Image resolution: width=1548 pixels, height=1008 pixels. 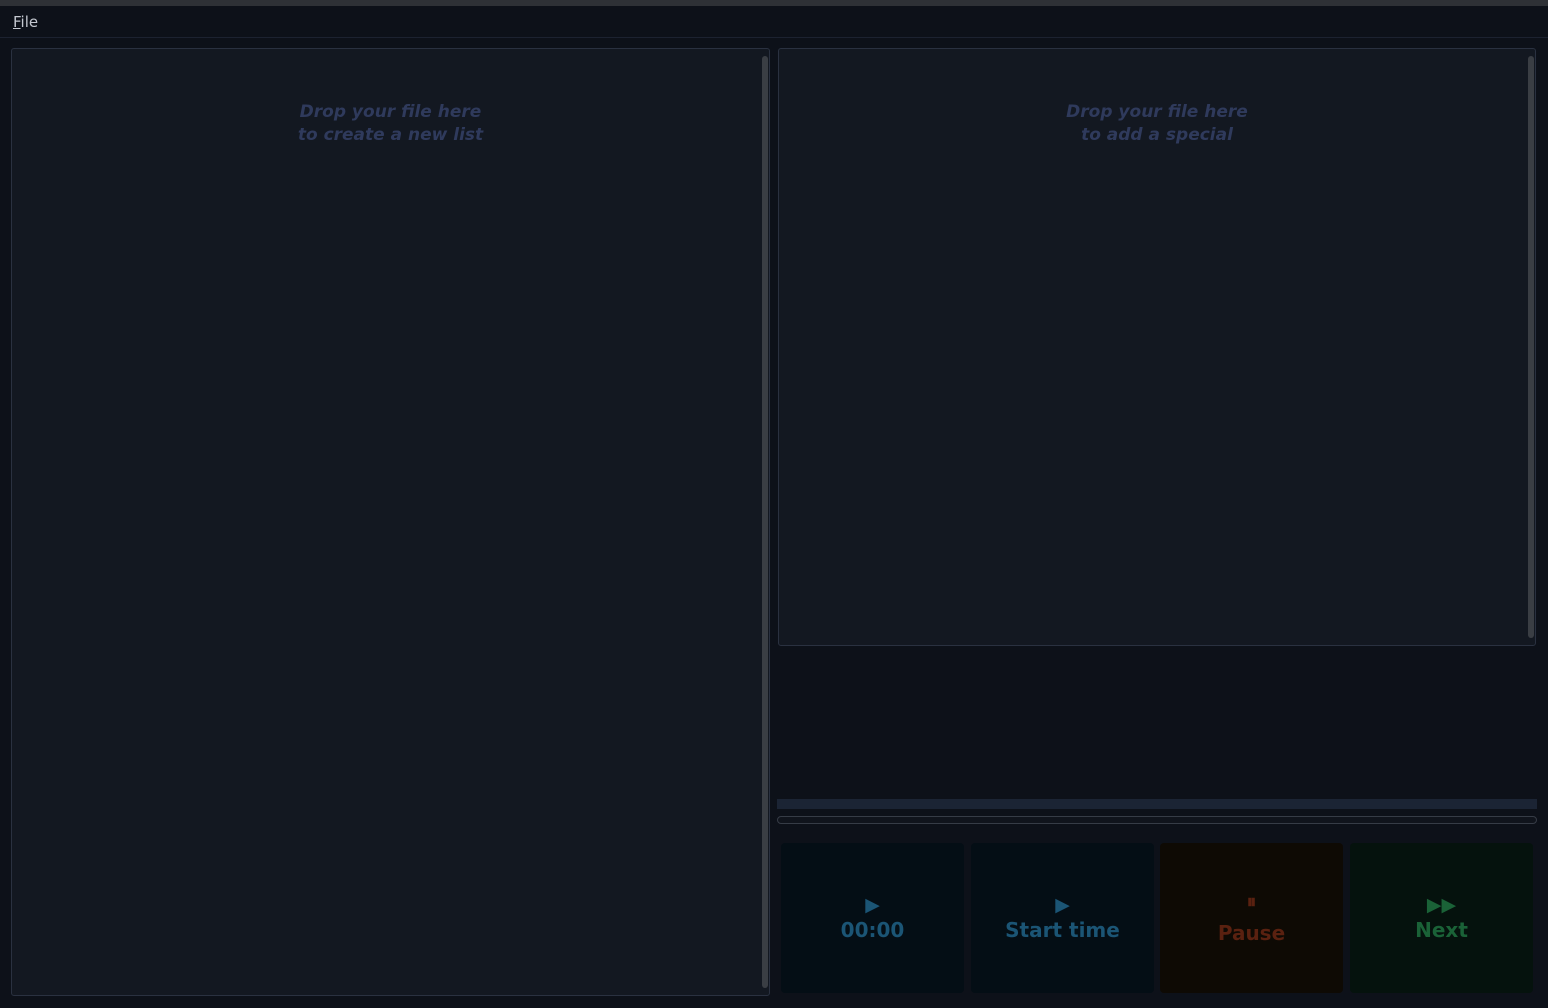 I want to click on pause-icon: ⏸, so click(x=1251, y=901).